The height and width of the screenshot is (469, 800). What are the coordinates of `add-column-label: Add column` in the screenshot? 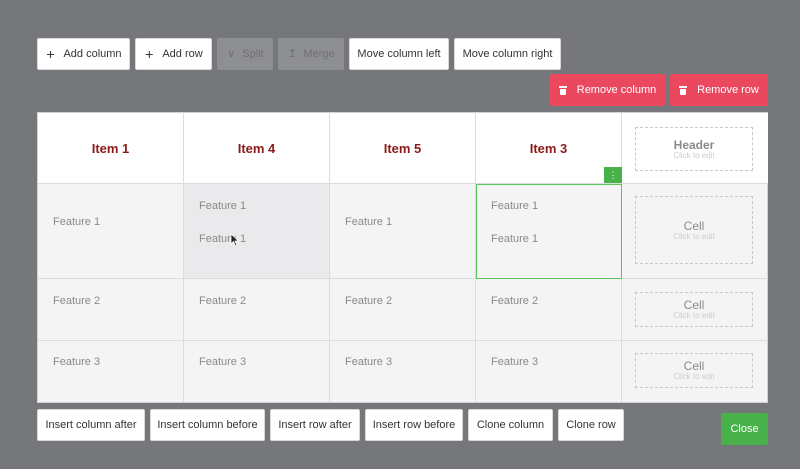 It's located at (92, 54).